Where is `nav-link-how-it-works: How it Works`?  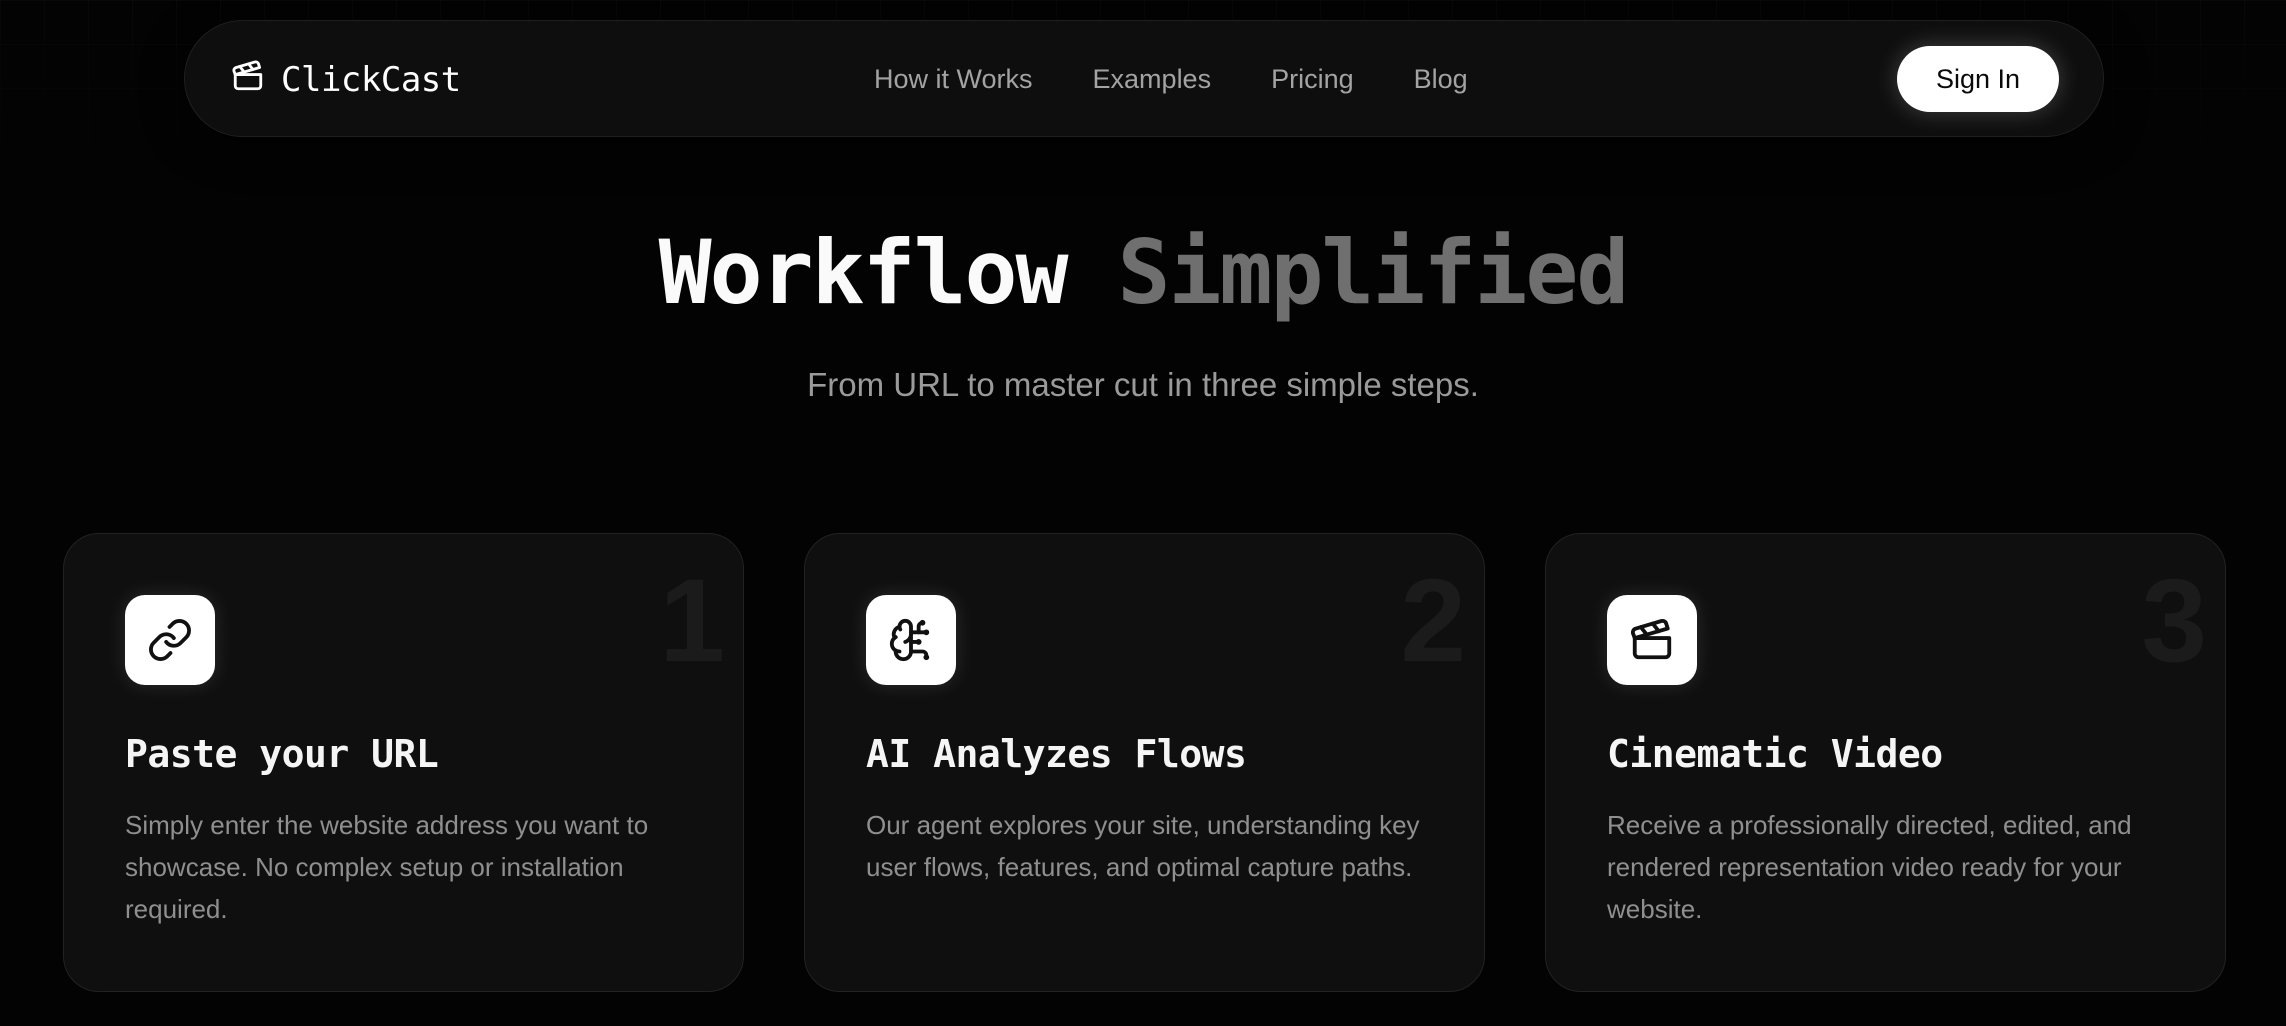
nav-link-how-it-works: How it Works is located at coordinates (953, 79).